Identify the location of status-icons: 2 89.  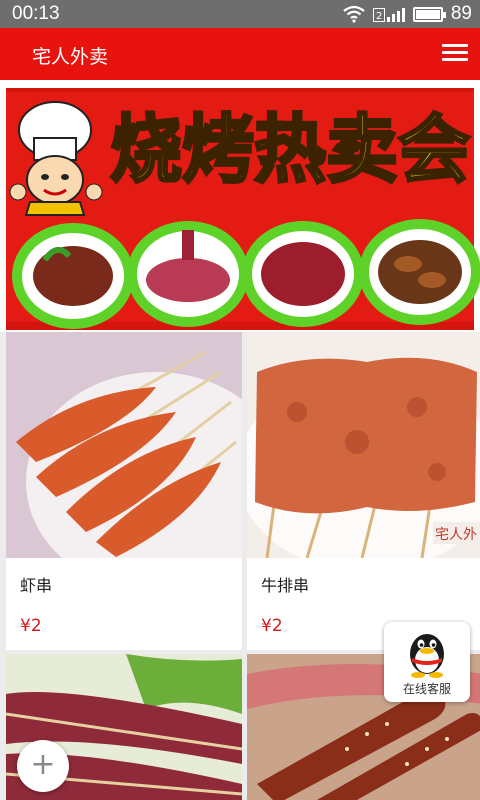
(407, 14).